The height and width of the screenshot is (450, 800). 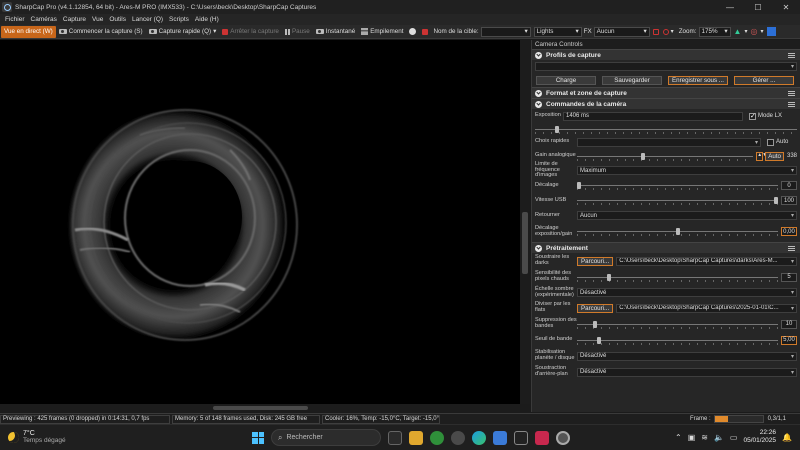 I want to click on section-header-capture-profiles: Profils de capture, so click(x=666, y=54).